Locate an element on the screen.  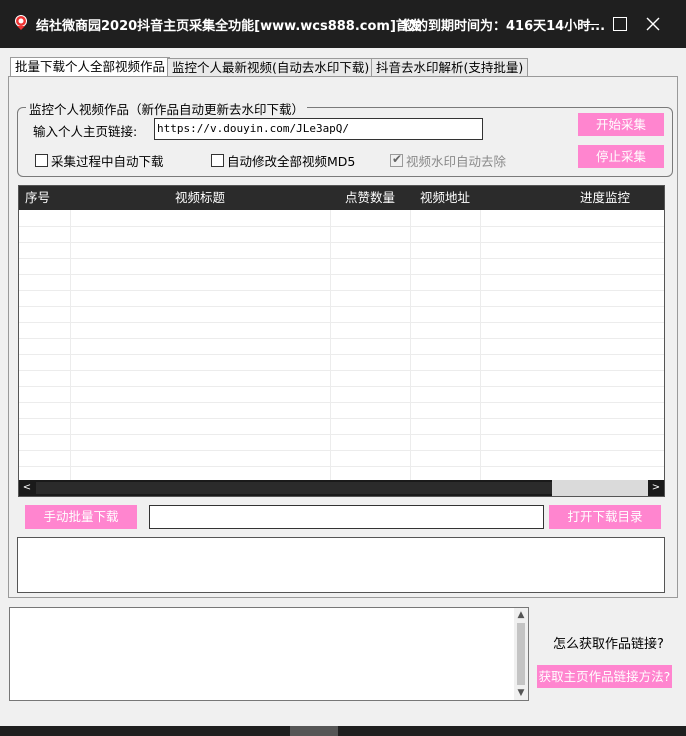
checkbox-label: 自动修改全部视频MD5 is located at coordinates (291, 161).